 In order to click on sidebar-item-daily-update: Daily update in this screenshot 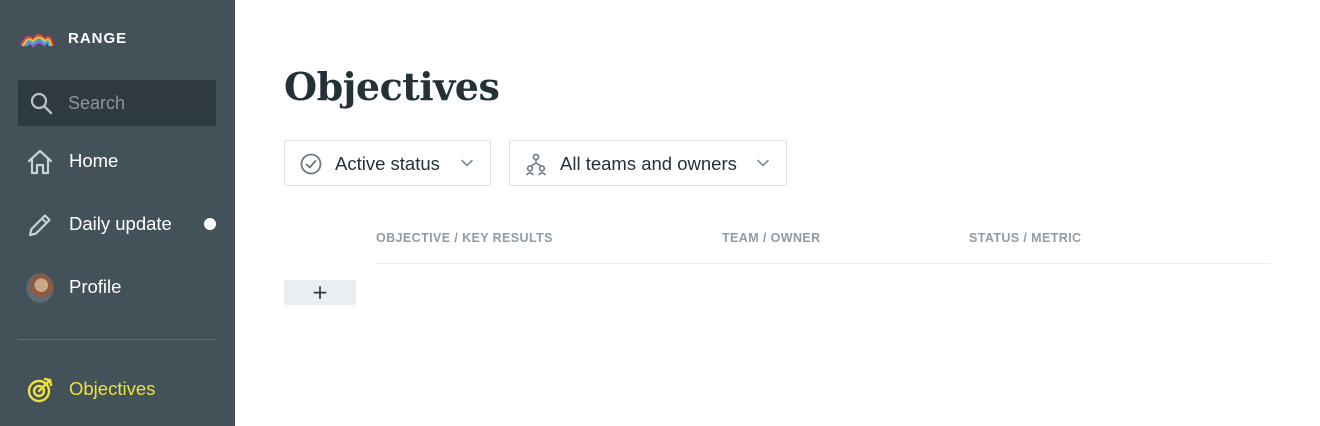, I will do `click(117, 224)`.